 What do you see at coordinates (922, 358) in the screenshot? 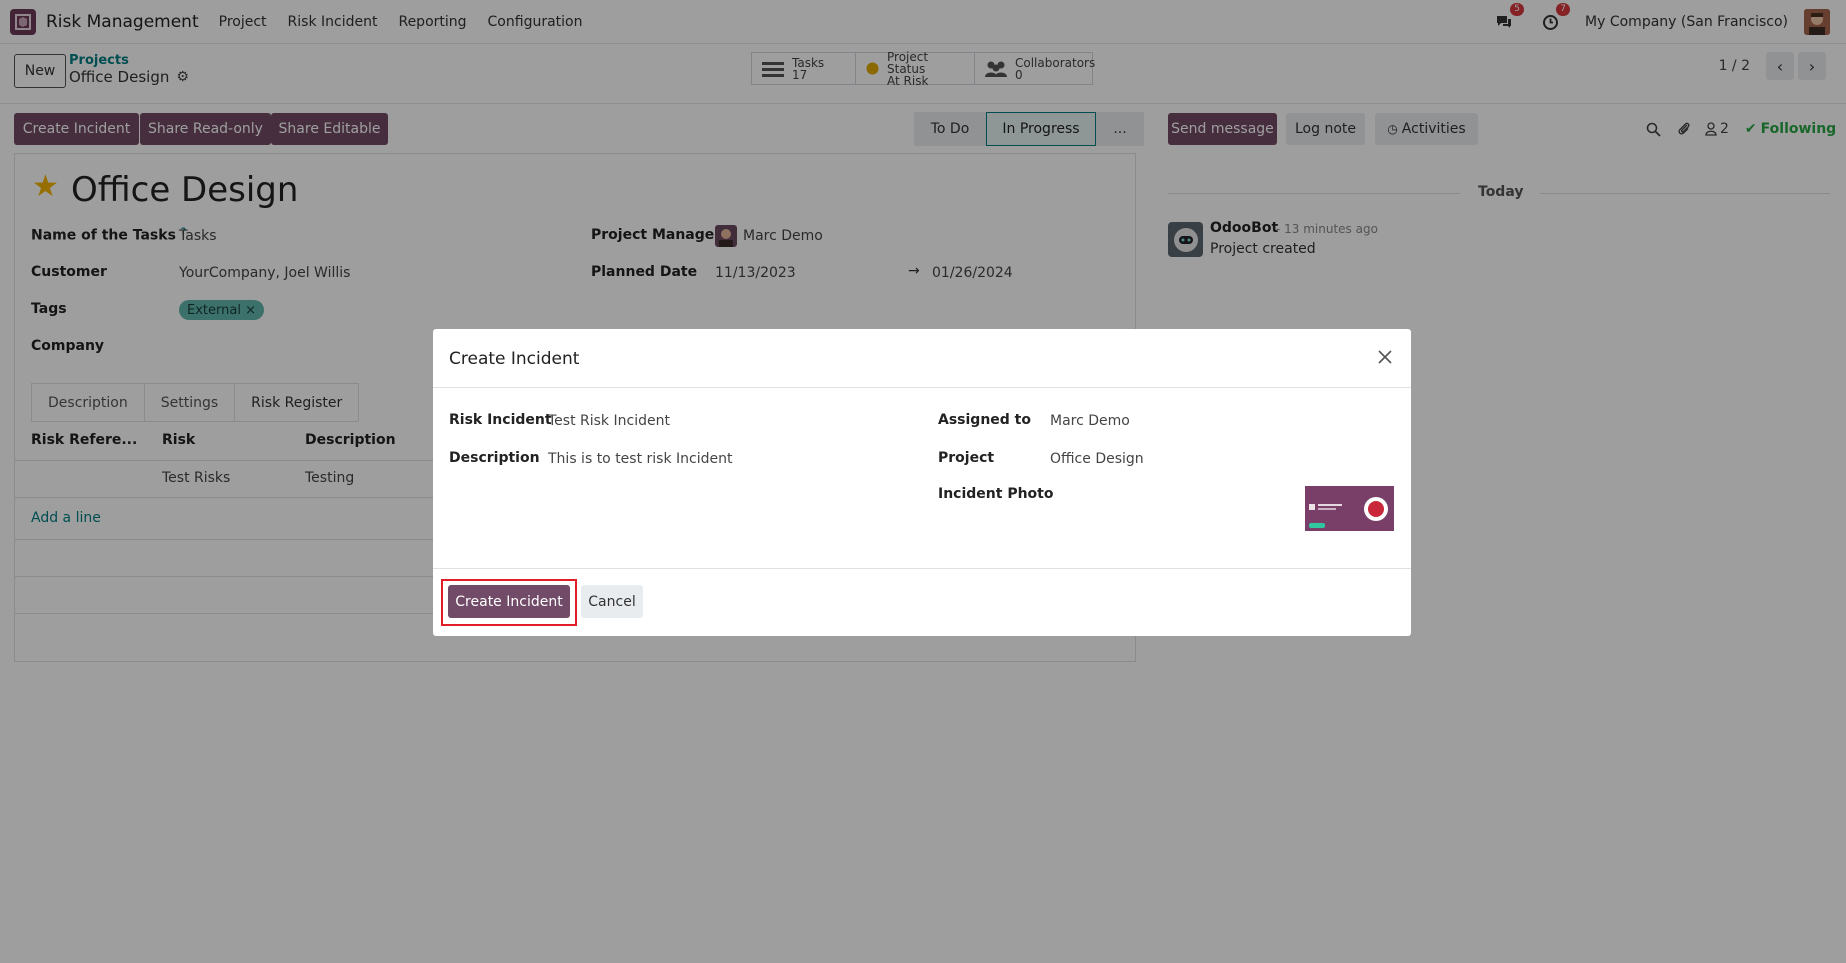
I see `dialog-header: Create Incident` at bounding box center [922, 358].